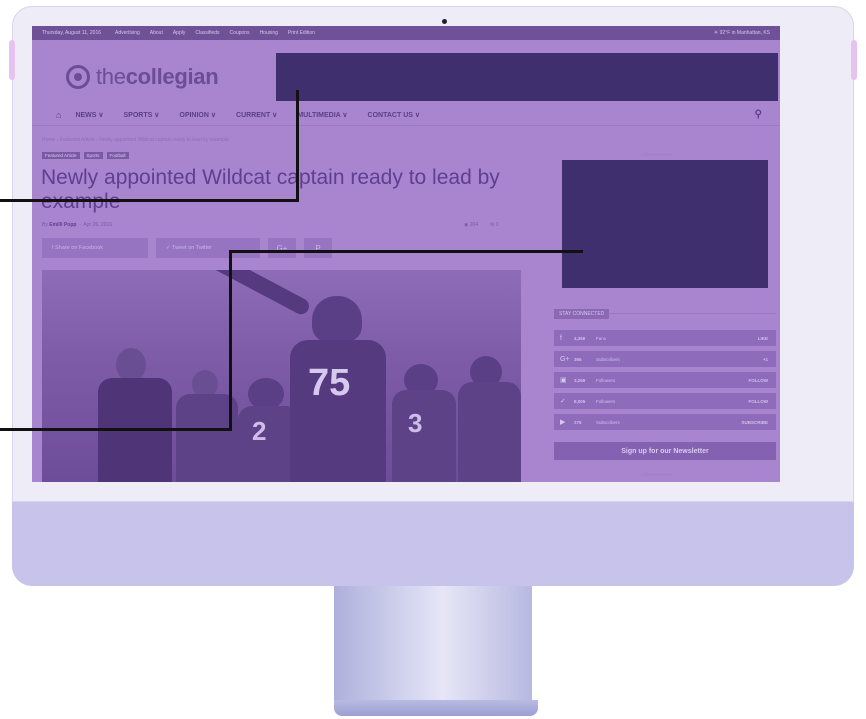 Image resolution: width=866 pixels, height=719 pixels. I want to click on search-icon: ⚲, so click(758, 114).